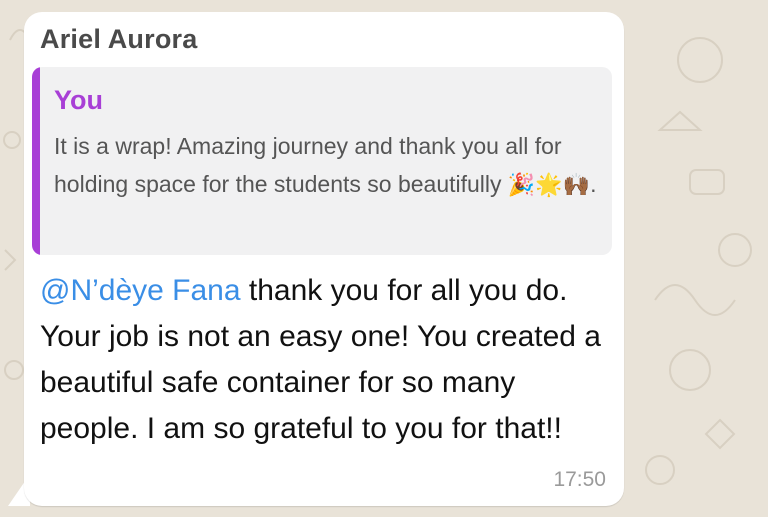 This screenshot has height=517, width=768. I want to click on quote-author: You, so click(78, 100).